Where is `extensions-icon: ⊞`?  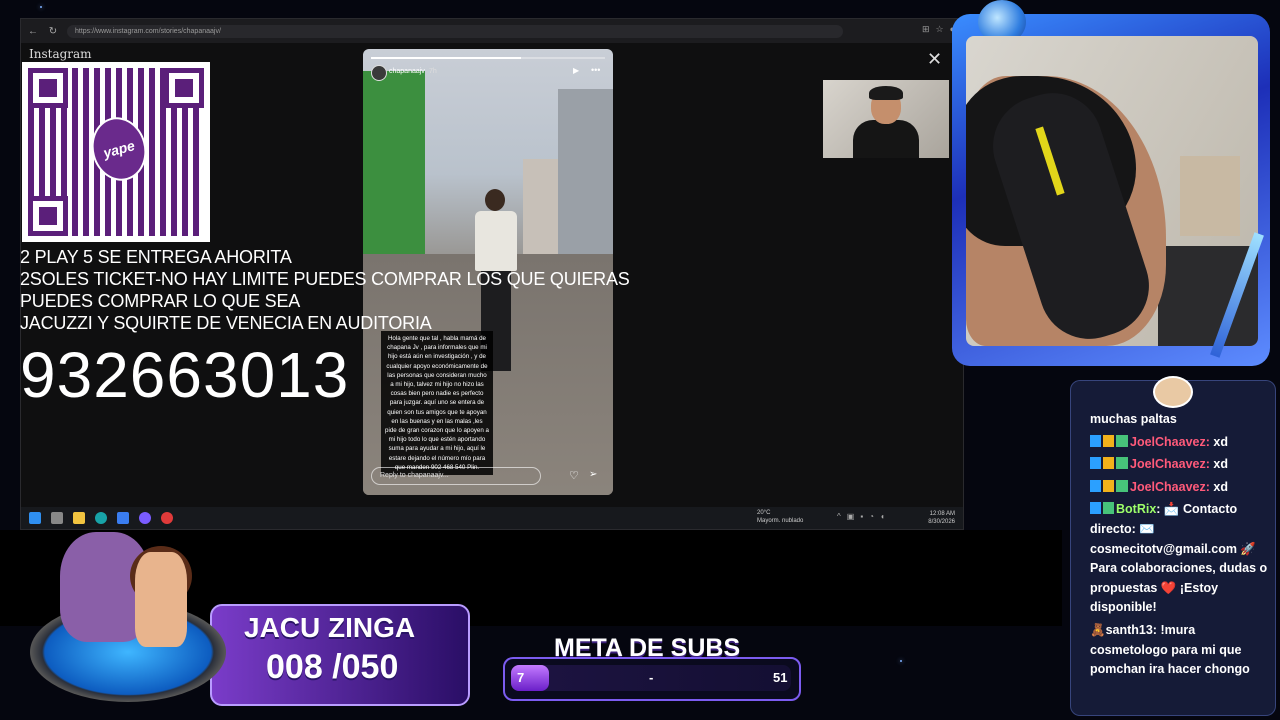 extensions-icon: ⊞ is located at coordinates (926, 29).